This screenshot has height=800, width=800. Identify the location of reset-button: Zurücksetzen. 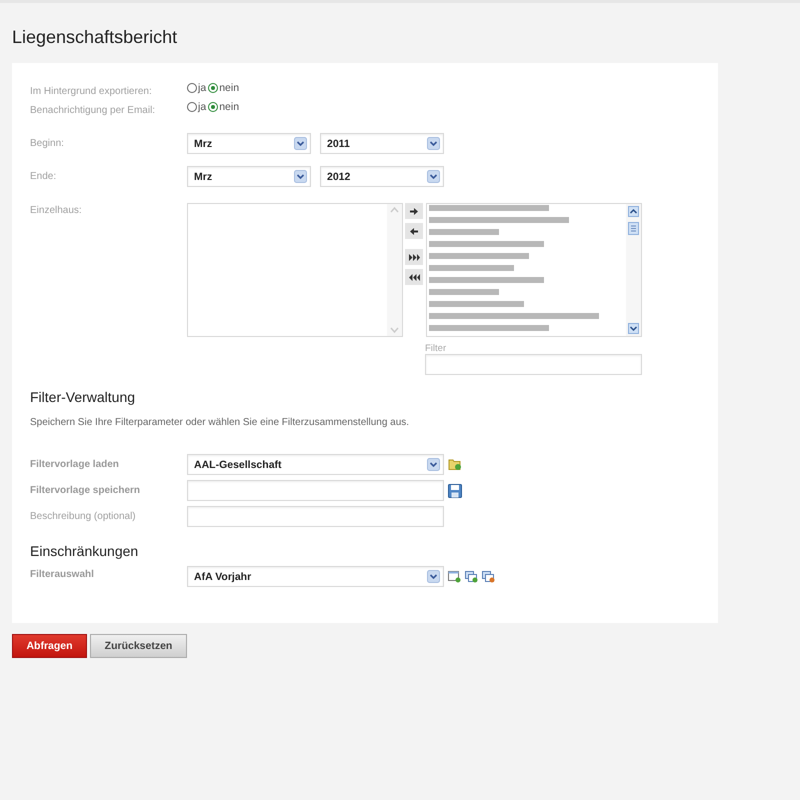
(138, 646).